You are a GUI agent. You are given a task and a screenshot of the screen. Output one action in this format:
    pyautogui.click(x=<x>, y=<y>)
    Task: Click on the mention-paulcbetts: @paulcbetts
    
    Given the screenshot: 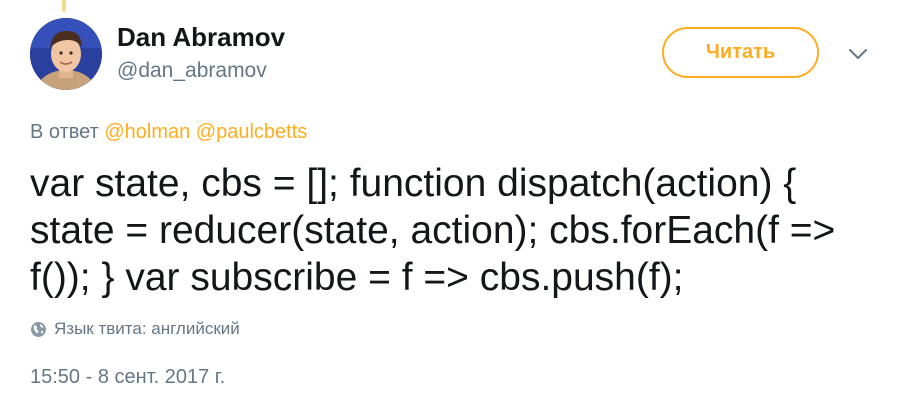 What is the action you would take?
    pyautogui.click(x=251, y=132)
    